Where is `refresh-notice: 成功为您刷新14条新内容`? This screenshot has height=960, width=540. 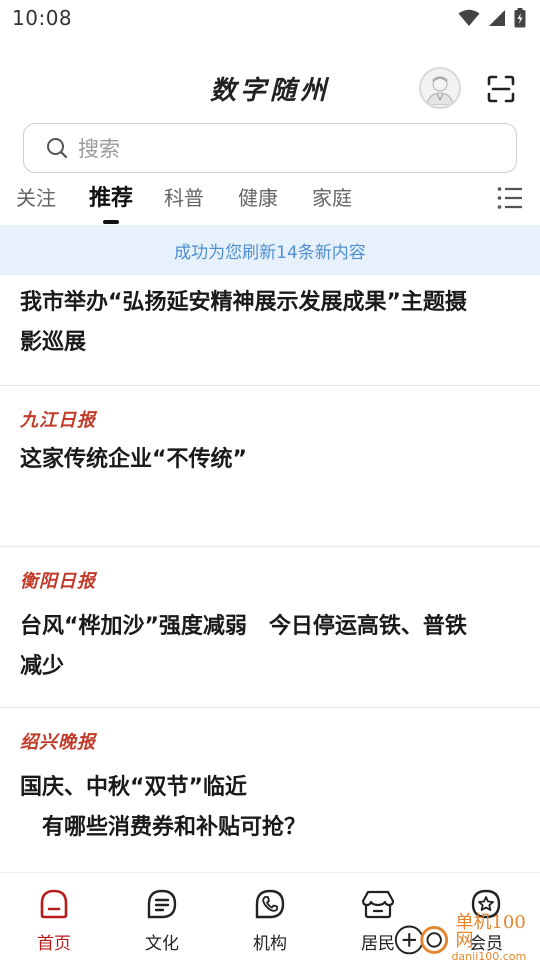 refresh-notice: 成功为您刷新14条新内容 is located at coordinates (270, 250).